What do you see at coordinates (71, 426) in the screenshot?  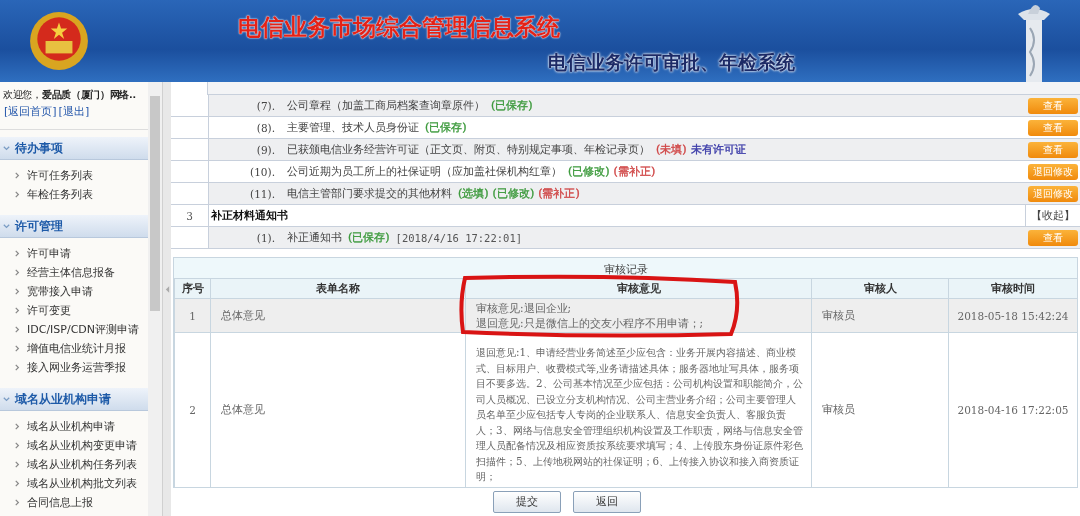 I see `menu-item-label: 域名从业机构申请` at bounding box center [71, 426].